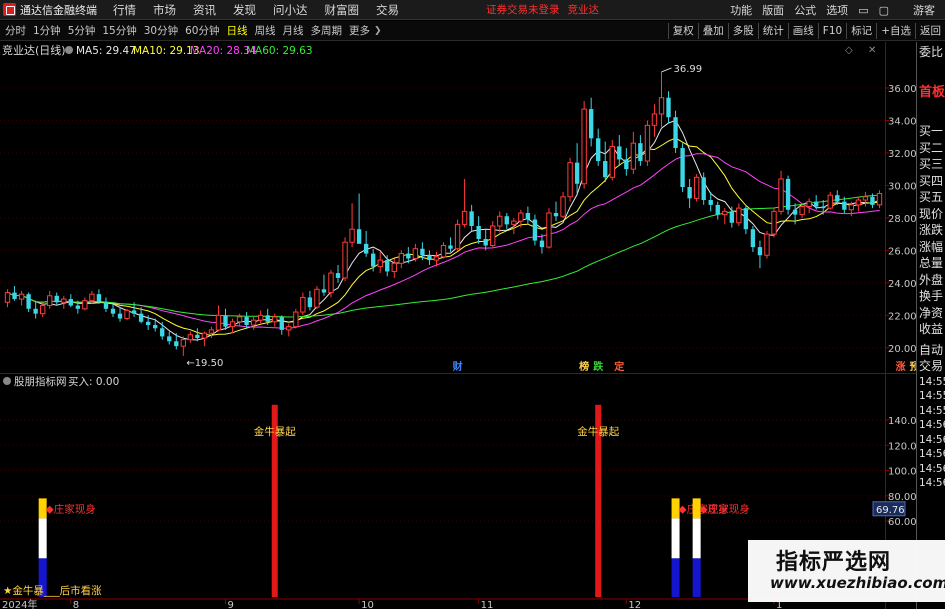 This screenshot has height=609, width=945. Describe the element at coordinates (119, 30) in the screenshot. I see `period-15min: 15分钟` at that location.